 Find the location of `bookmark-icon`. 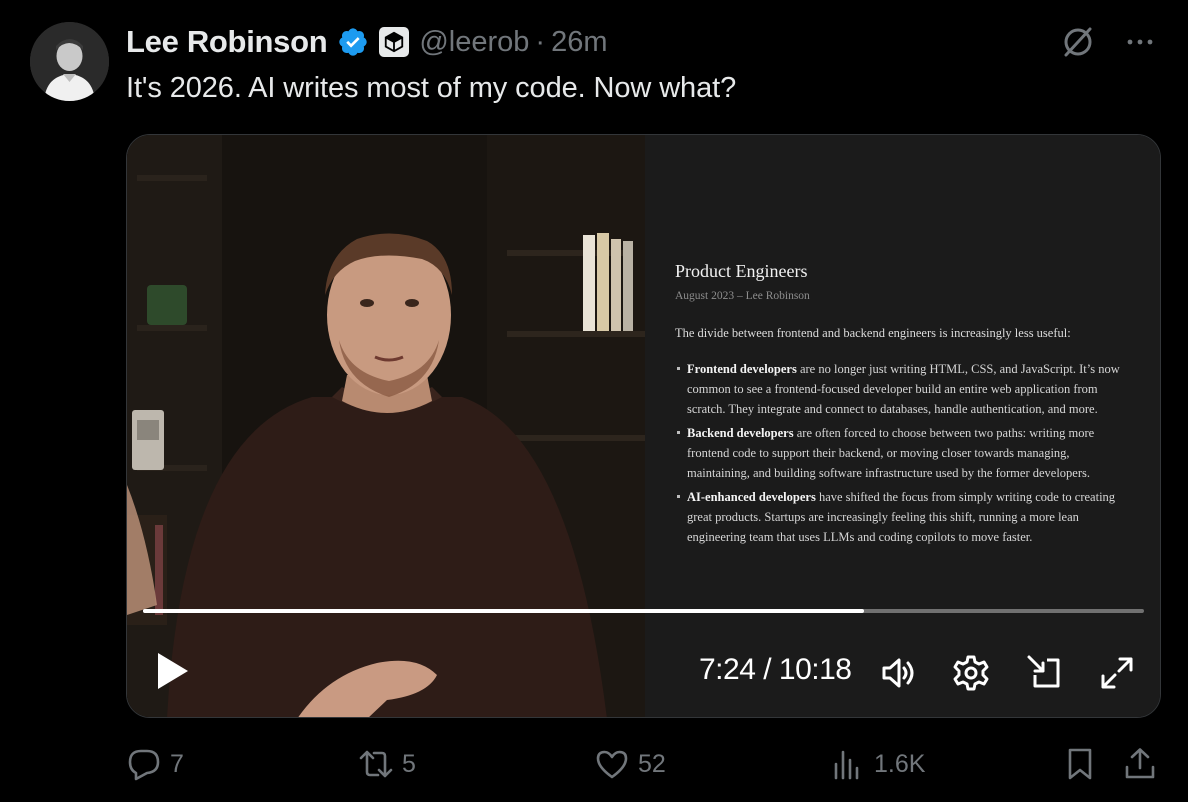

bookmark-icon is located at coordinates (1080, 764).